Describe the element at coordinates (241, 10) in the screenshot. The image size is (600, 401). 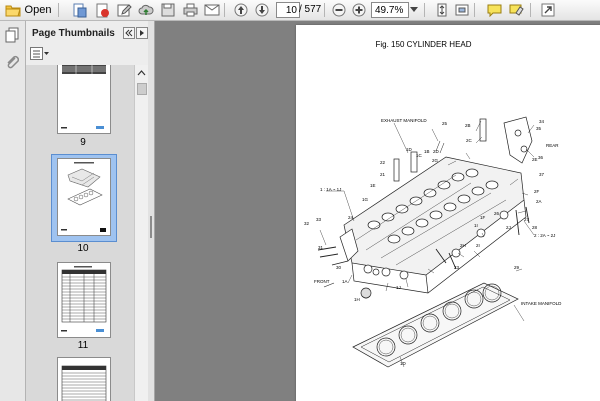
I see `prev-page-button` at that location.